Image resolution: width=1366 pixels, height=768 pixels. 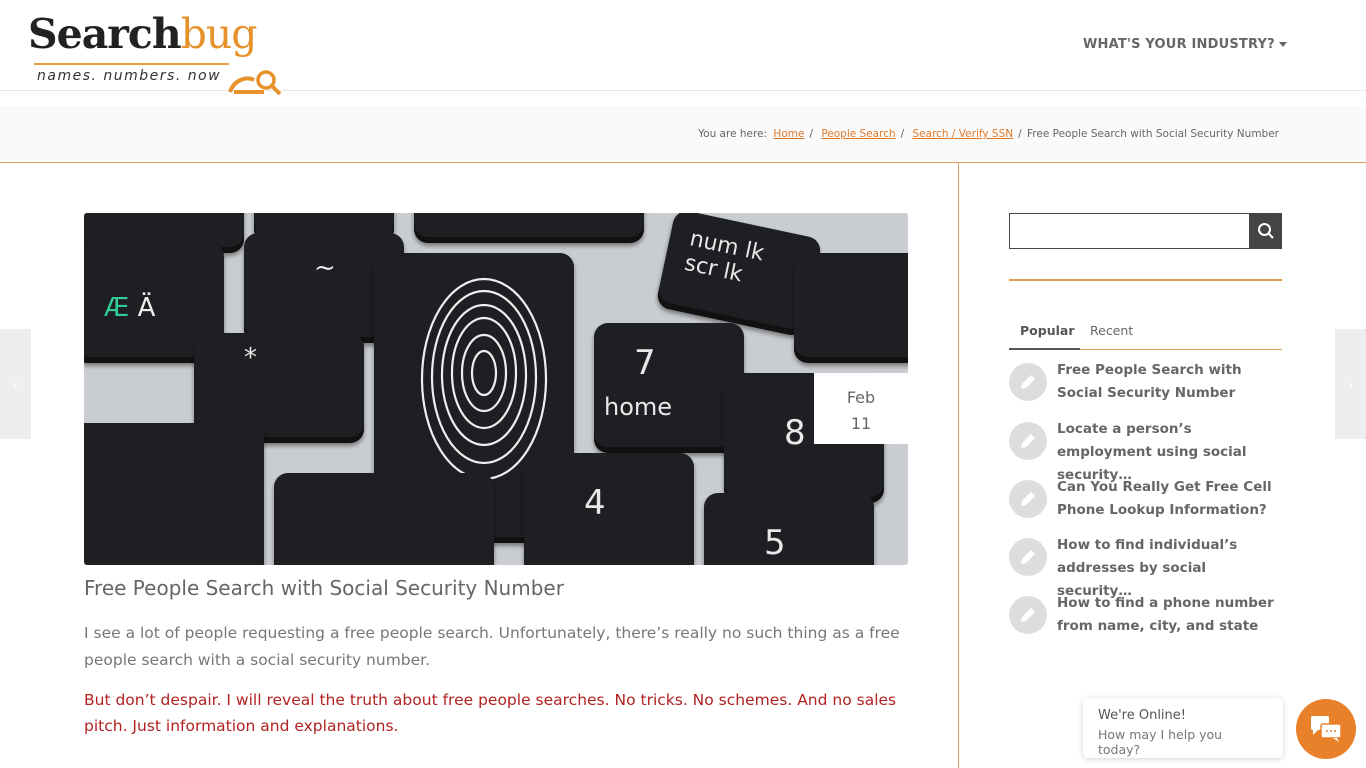 What do you see at coordinates (963, 134) in the screenshot?
I see `breadcrumb-verify-ssn: Search / Verify SSN` at bounding box center [963, 134].